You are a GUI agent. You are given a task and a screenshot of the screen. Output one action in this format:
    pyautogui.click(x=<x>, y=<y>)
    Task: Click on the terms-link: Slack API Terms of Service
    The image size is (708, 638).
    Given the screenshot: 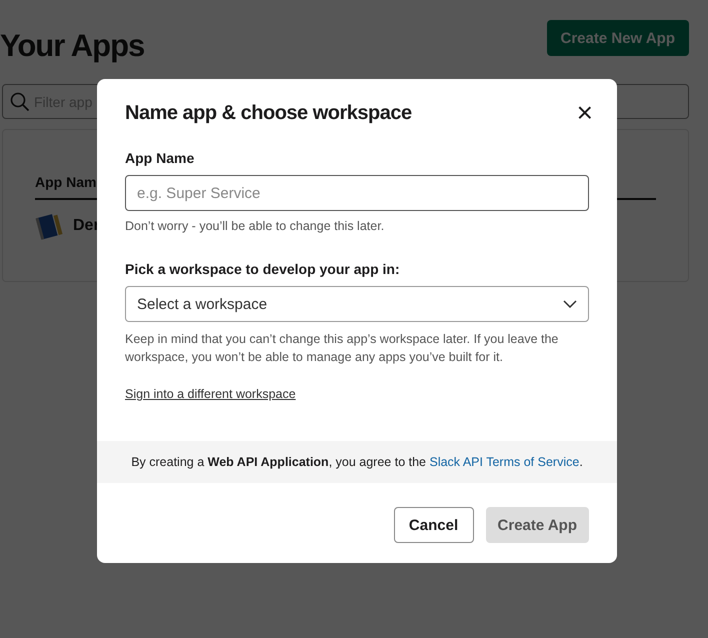 What is the action you would take?
    pyautogui.click(x=504, y=462)
    